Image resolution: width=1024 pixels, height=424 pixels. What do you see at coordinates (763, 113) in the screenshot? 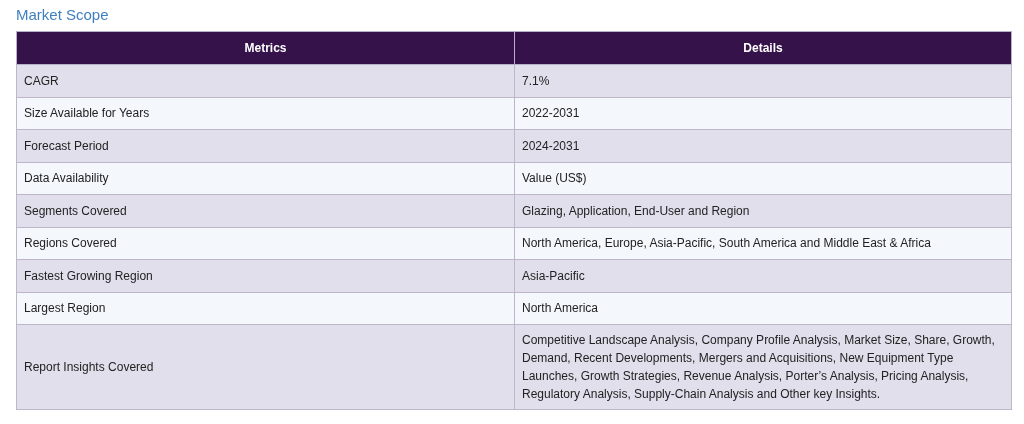
I see `table-cell: 2022-2031` at bounding box center [763, 113].